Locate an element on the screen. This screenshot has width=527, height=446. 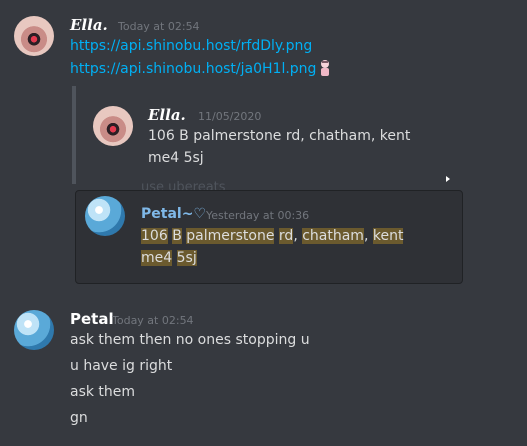
petal-message-line: u have ig right is located at coordinates (121, 366).